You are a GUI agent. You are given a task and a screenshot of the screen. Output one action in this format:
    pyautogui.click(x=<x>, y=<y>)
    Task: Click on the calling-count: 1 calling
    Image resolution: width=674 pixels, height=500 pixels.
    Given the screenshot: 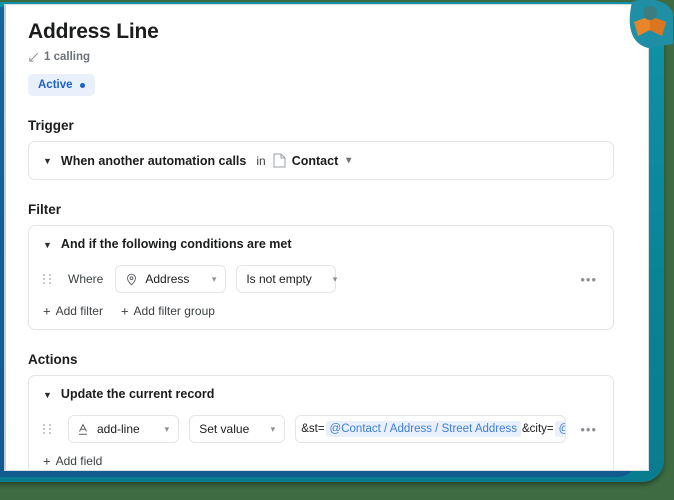 What is the action you would take?
    pyautogui.click(x=327, y=57)
    